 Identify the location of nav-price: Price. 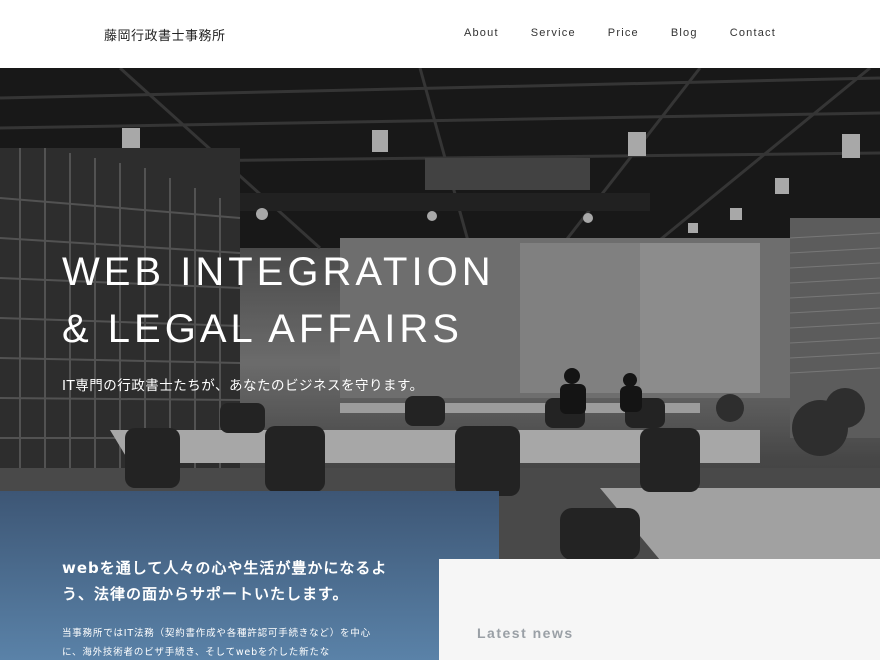
(623, 33).